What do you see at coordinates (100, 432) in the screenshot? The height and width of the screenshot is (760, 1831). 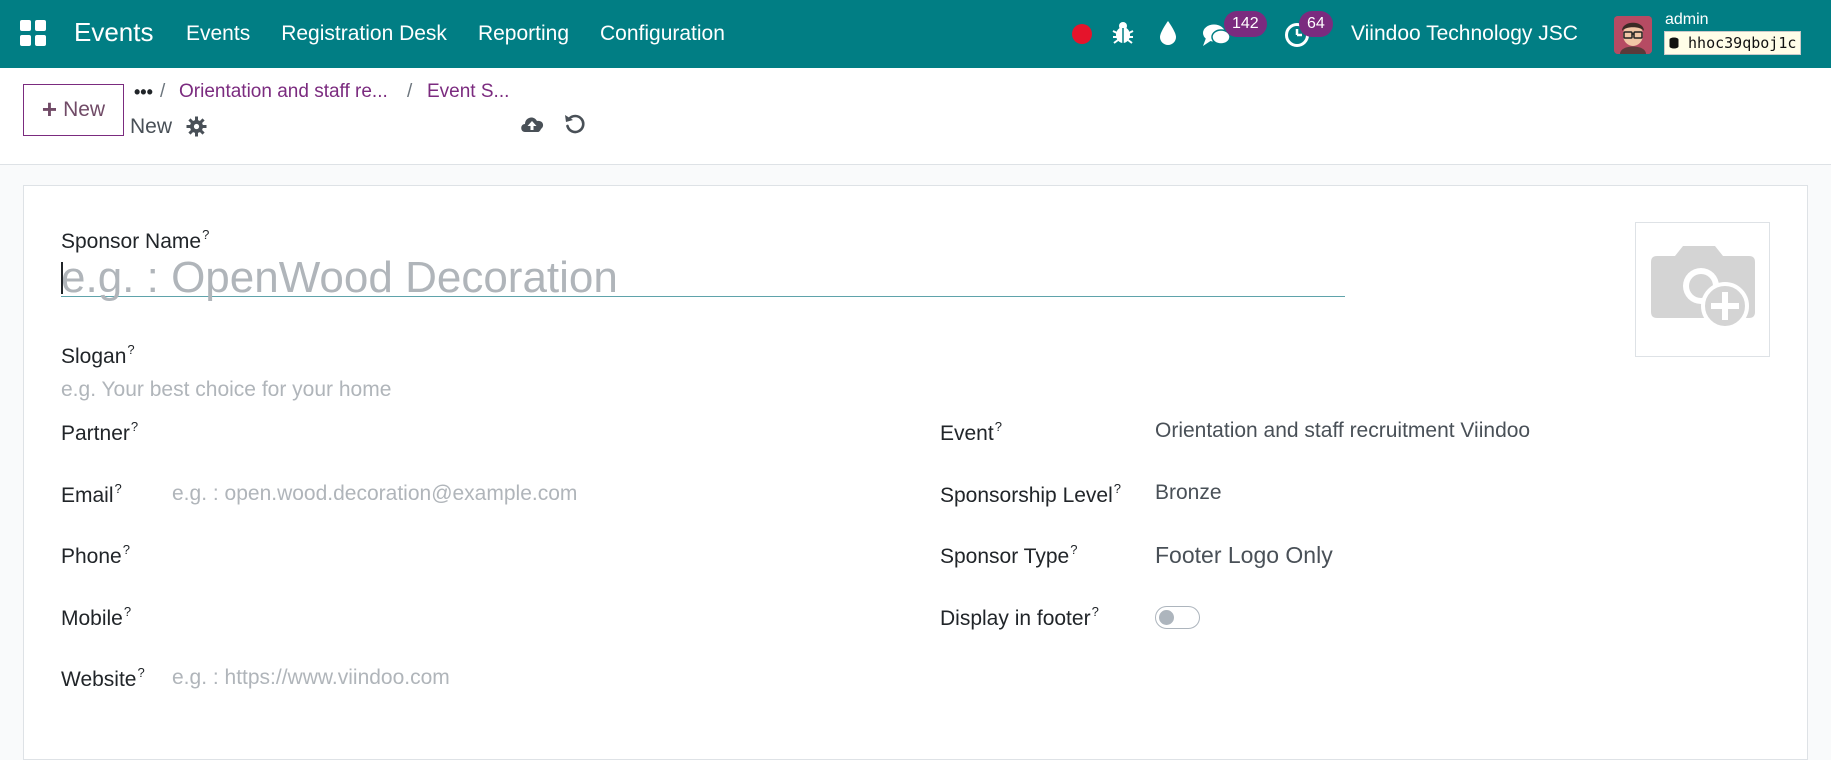 I see `partner-label: Partner?` at bounding box center [100, 432].